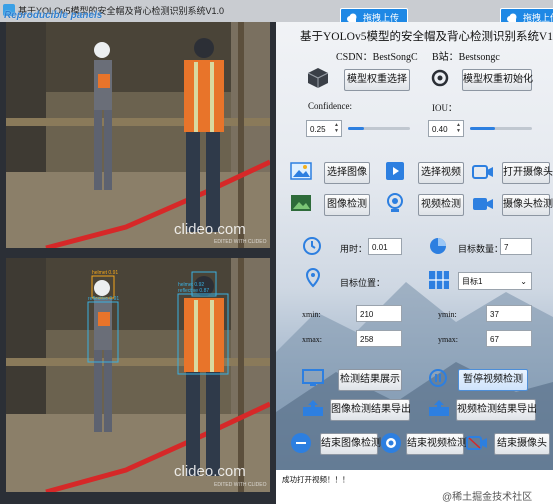 The height and width of the screenshot is (504, 553). What do you see at coordinates (347, 205) in the screenshot?
I see `image-detect-button: 图像检测` at bounding box center [347, 205].